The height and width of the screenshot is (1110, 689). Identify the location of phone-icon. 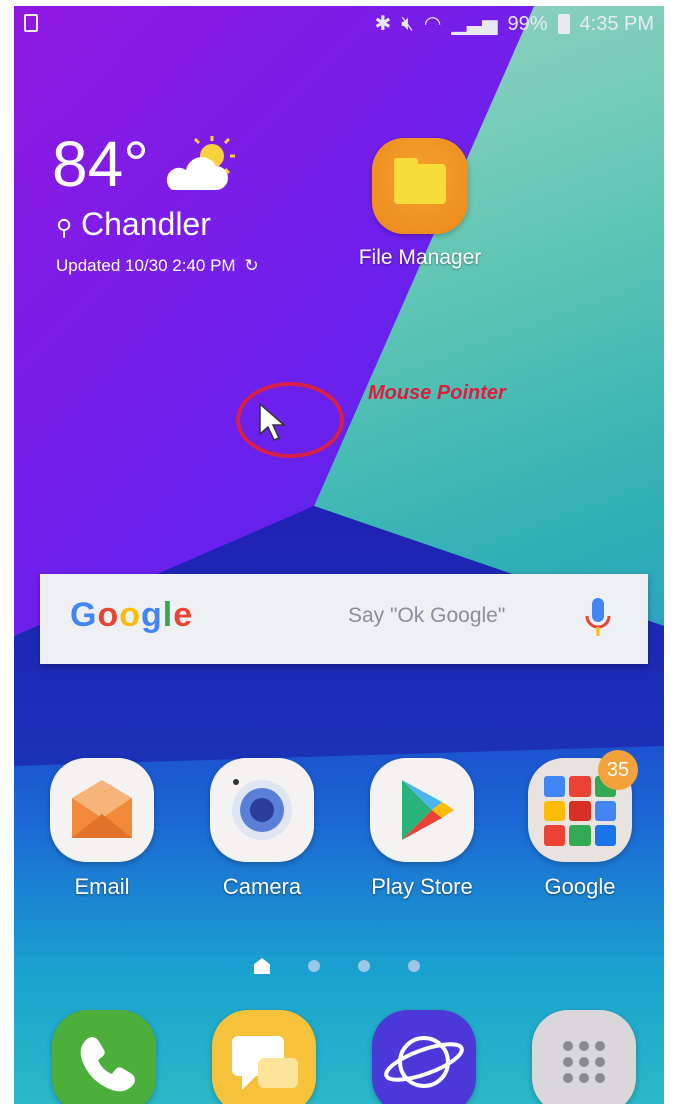
(104, 1057).